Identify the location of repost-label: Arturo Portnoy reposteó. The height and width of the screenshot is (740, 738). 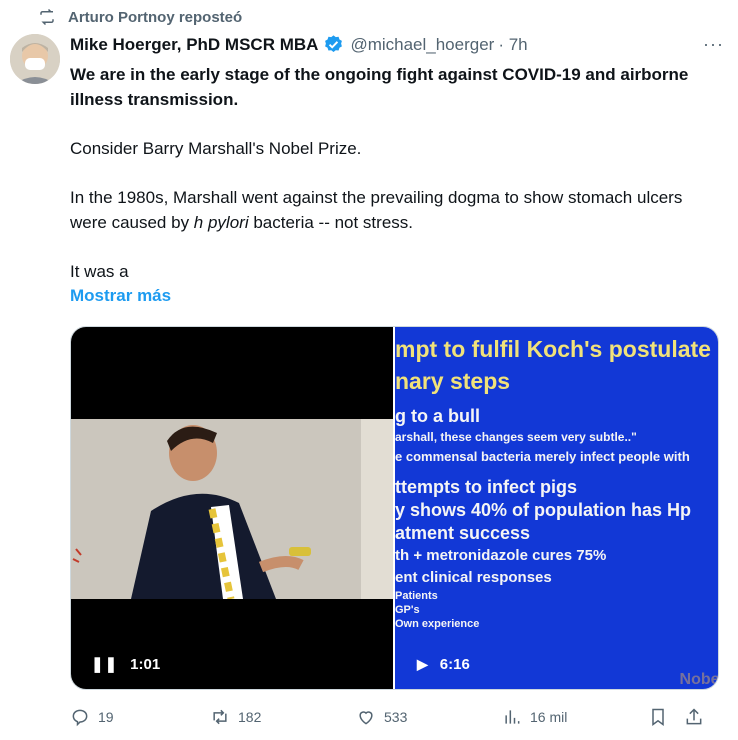
(155, 17).